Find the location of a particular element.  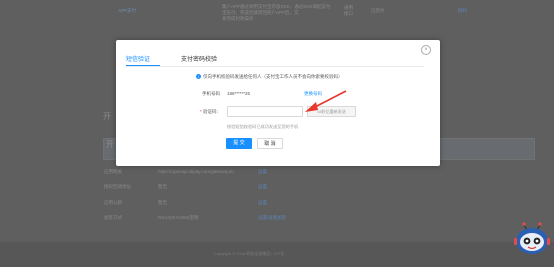

tab-sms-verify-label: 短信验证 is located at coordinates (138, 60).